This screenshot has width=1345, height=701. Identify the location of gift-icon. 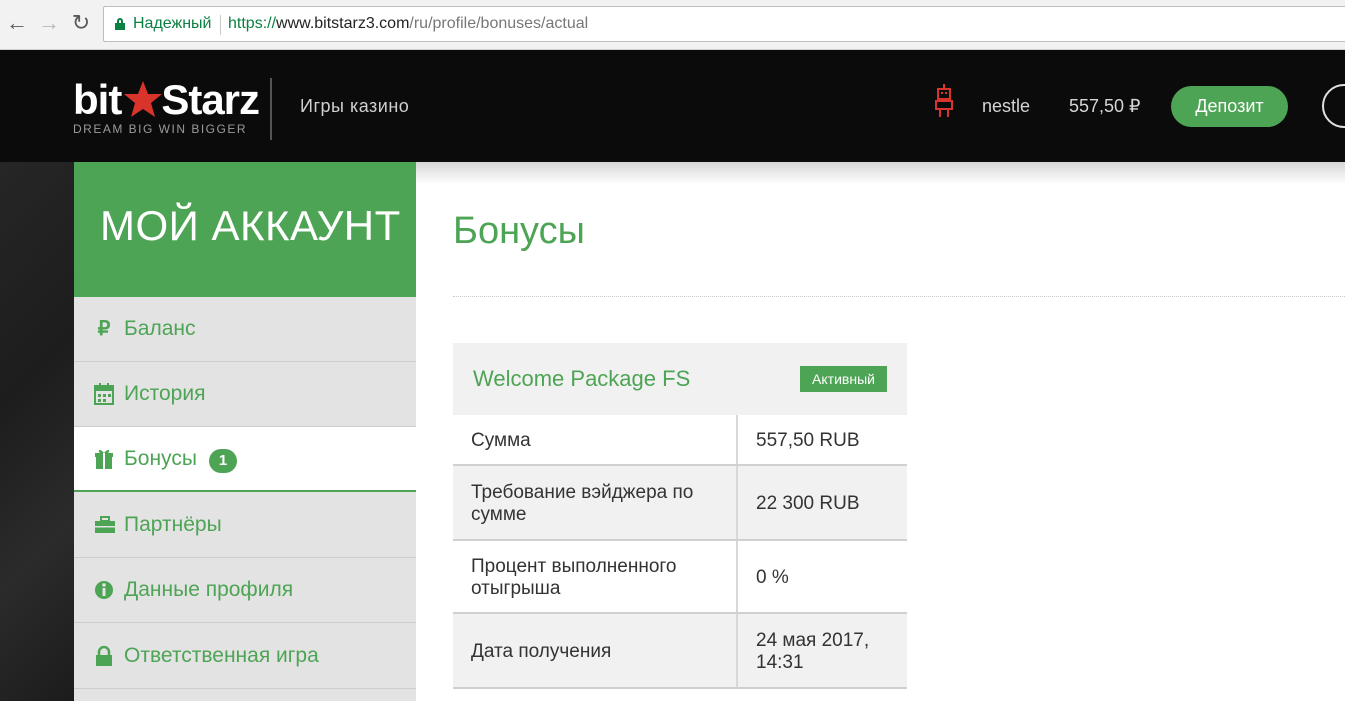
(104, 459).